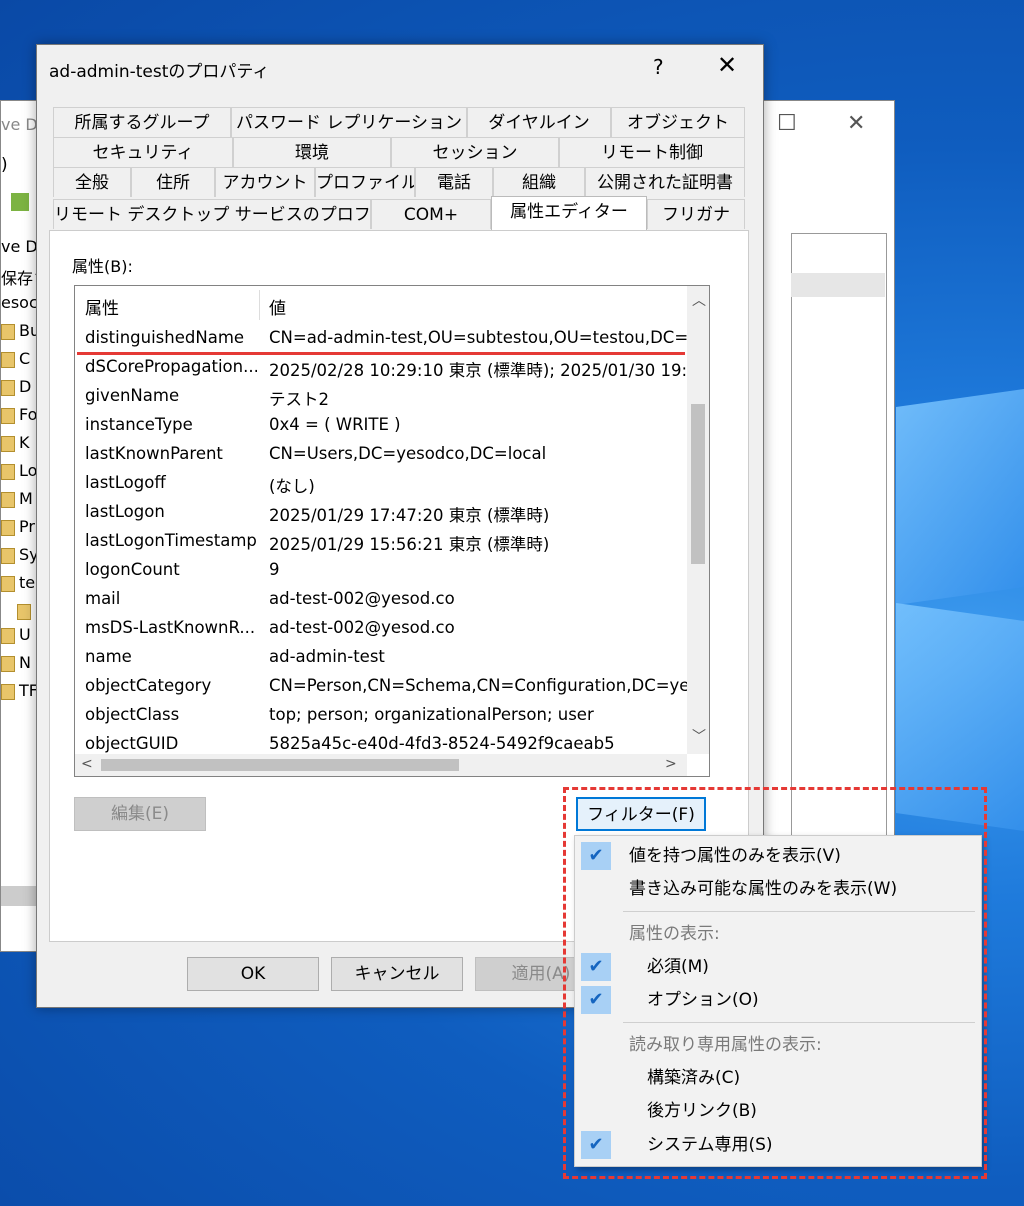  I want to click on attribute-name: mail, so click(103, 598).